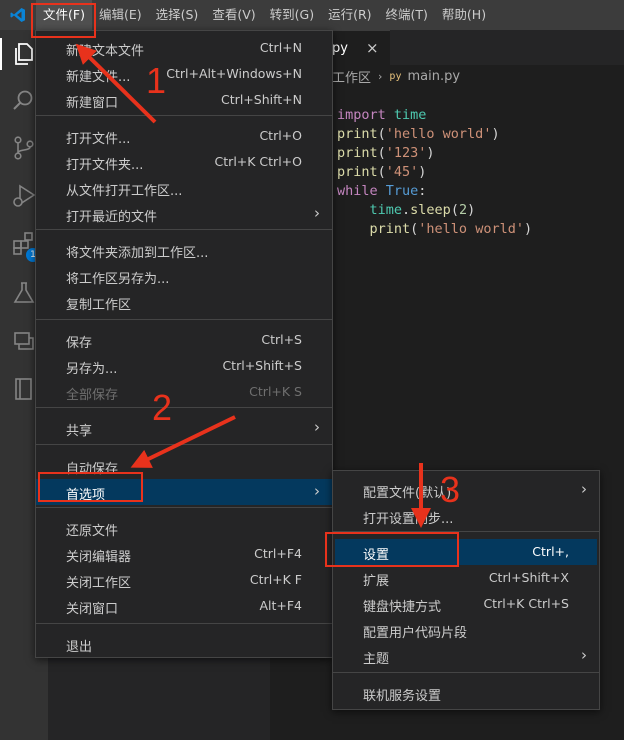 The image size is (624, 740). Describe the element at coordinates (351, 76) in the screenshot. I see `breadcrumb-workspace: 工作区` at that location.